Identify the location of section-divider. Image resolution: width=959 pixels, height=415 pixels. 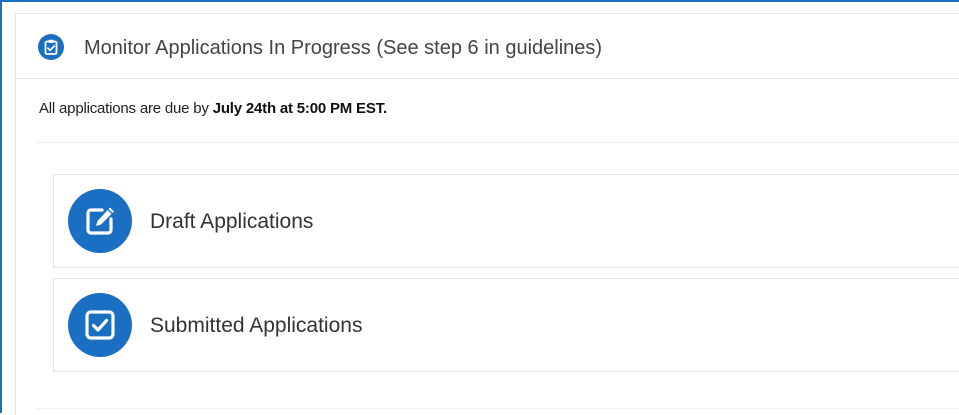
(497, 142).